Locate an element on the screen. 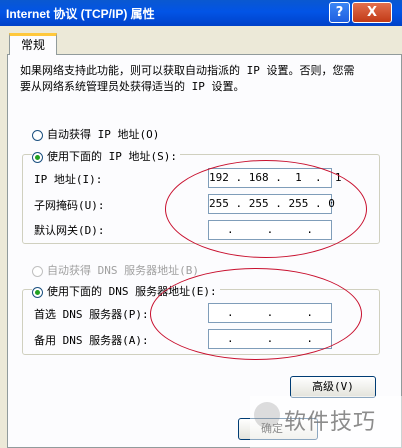 The width and height of the screenshot is (402, 448). radio-manual-ip-indicator is located at coordinates (37, 157).